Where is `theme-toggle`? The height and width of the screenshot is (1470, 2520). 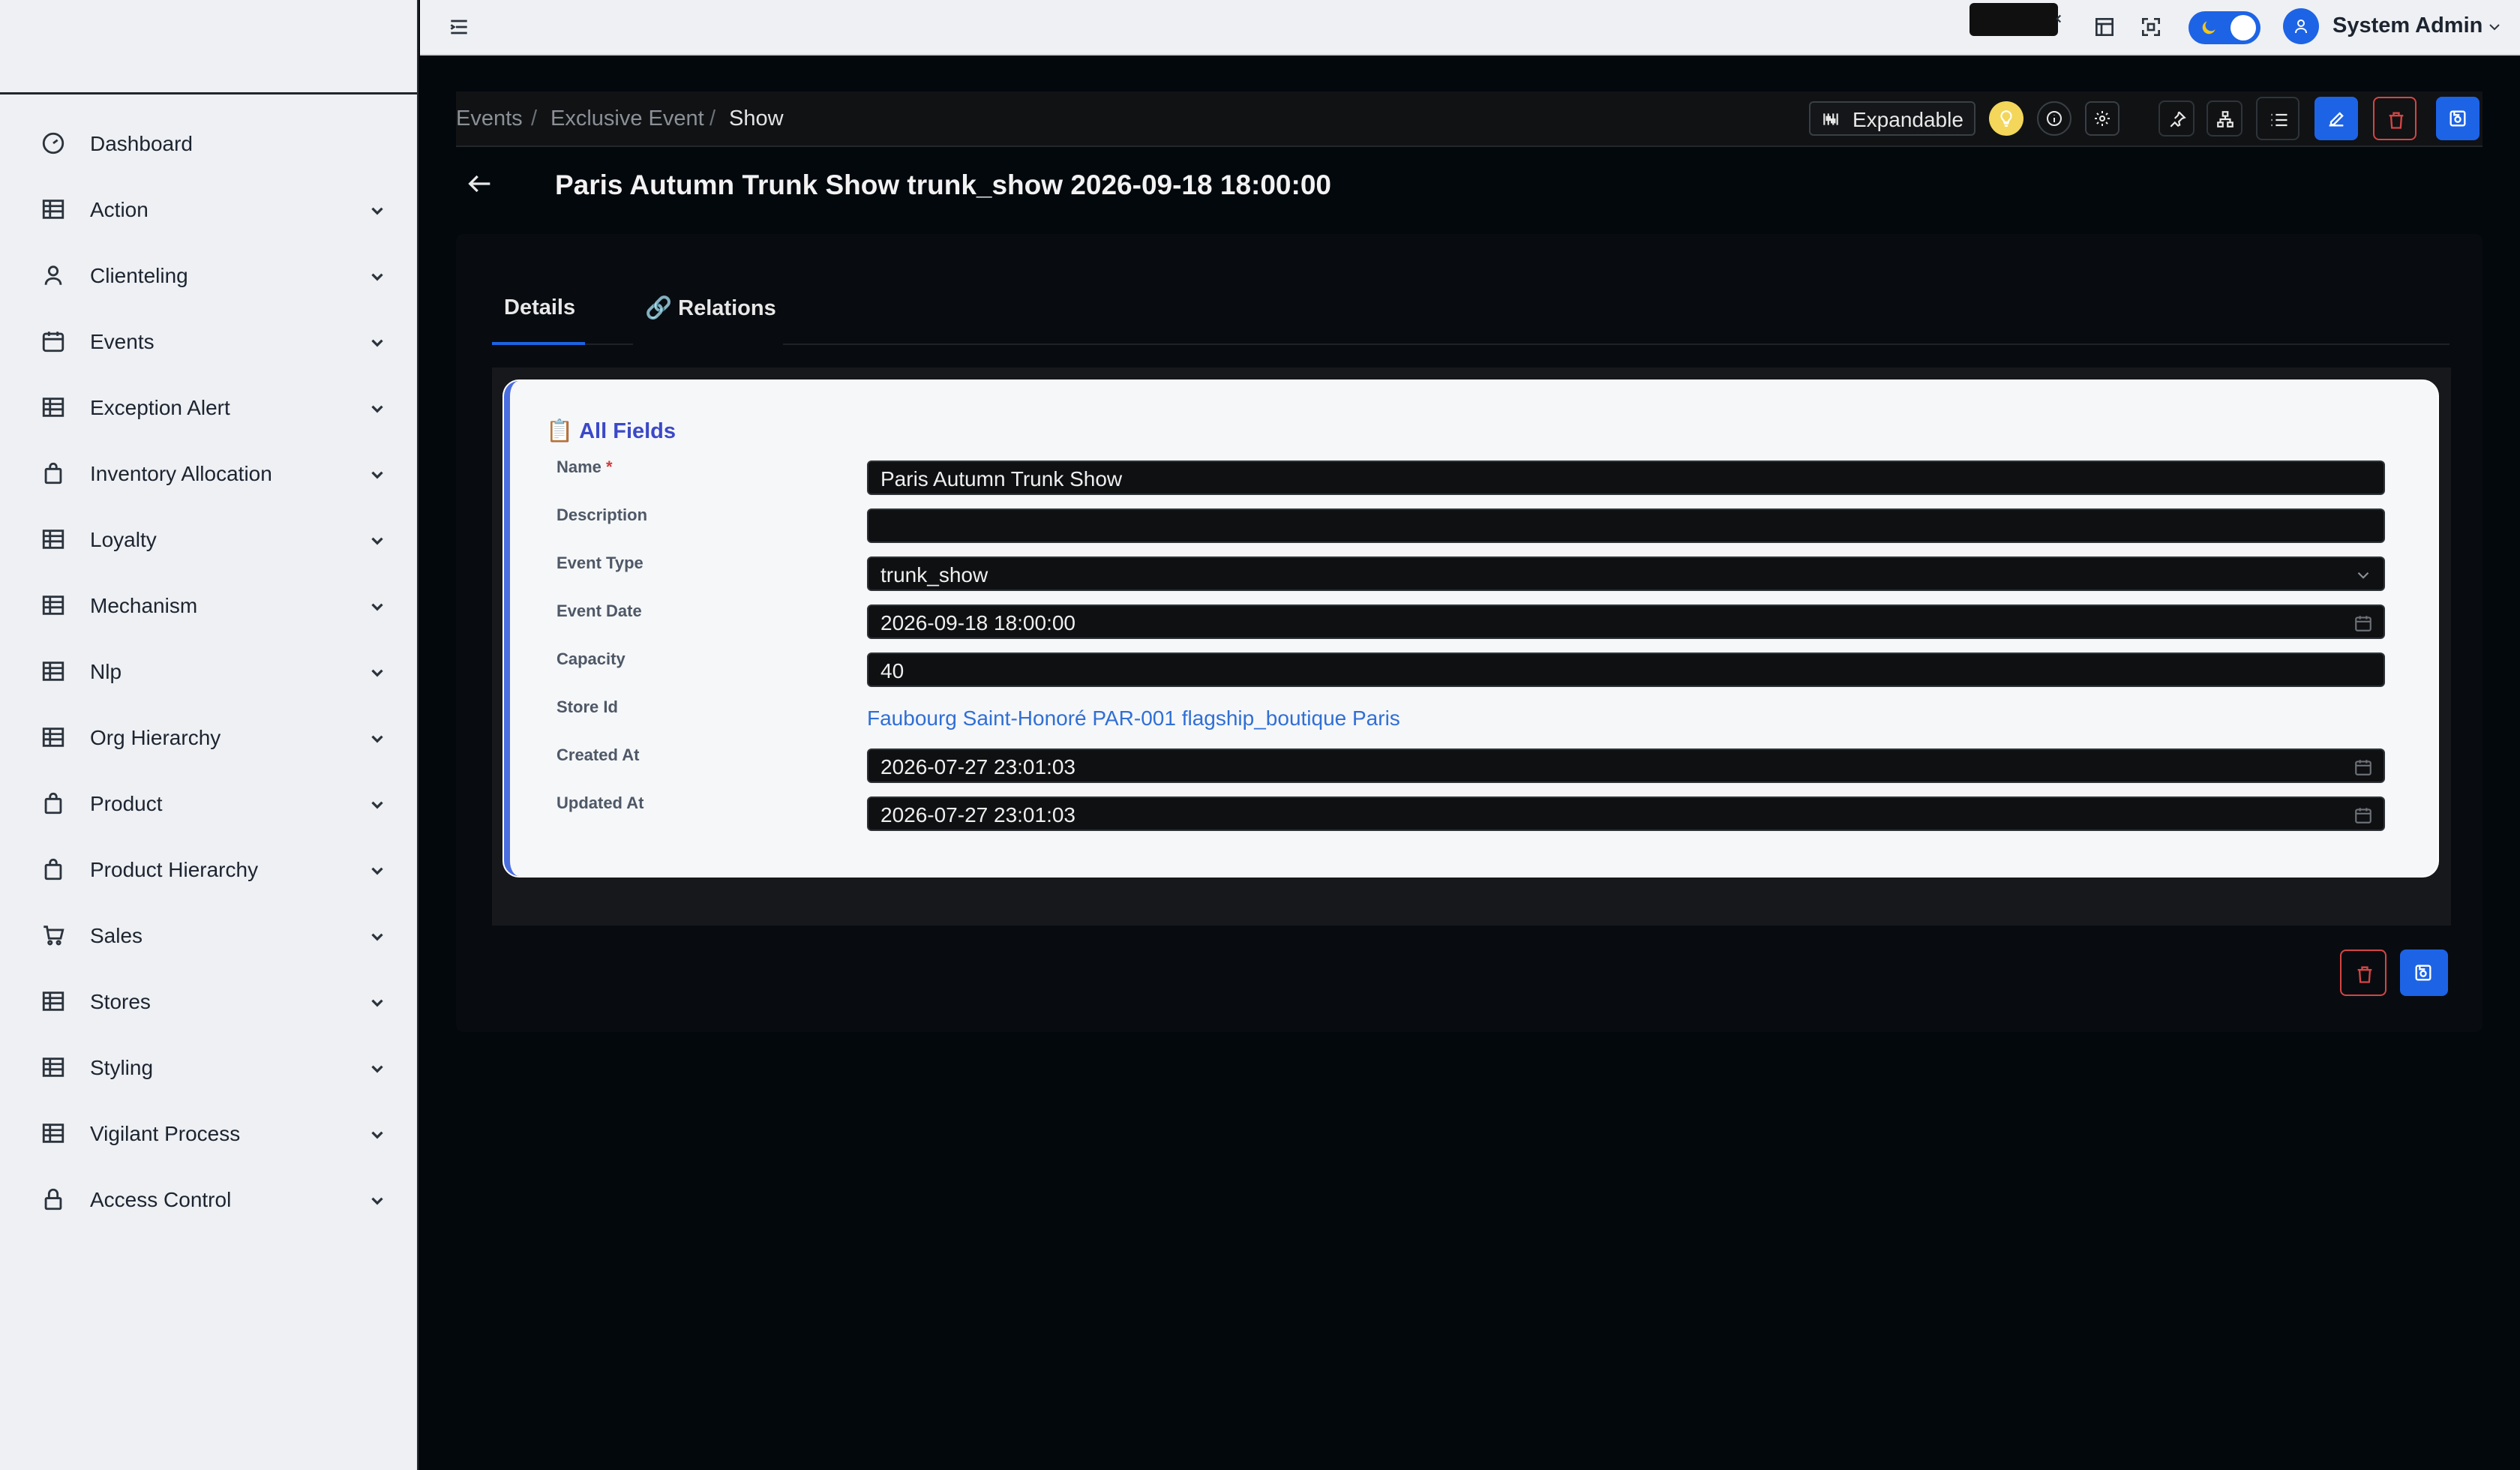 theme-toggle is located at coordinates (2224, 27).